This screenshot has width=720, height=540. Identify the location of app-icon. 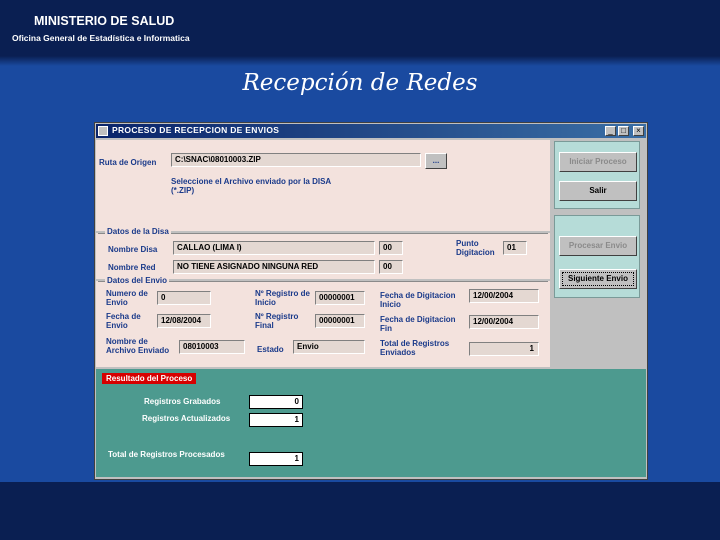
(103, 131).